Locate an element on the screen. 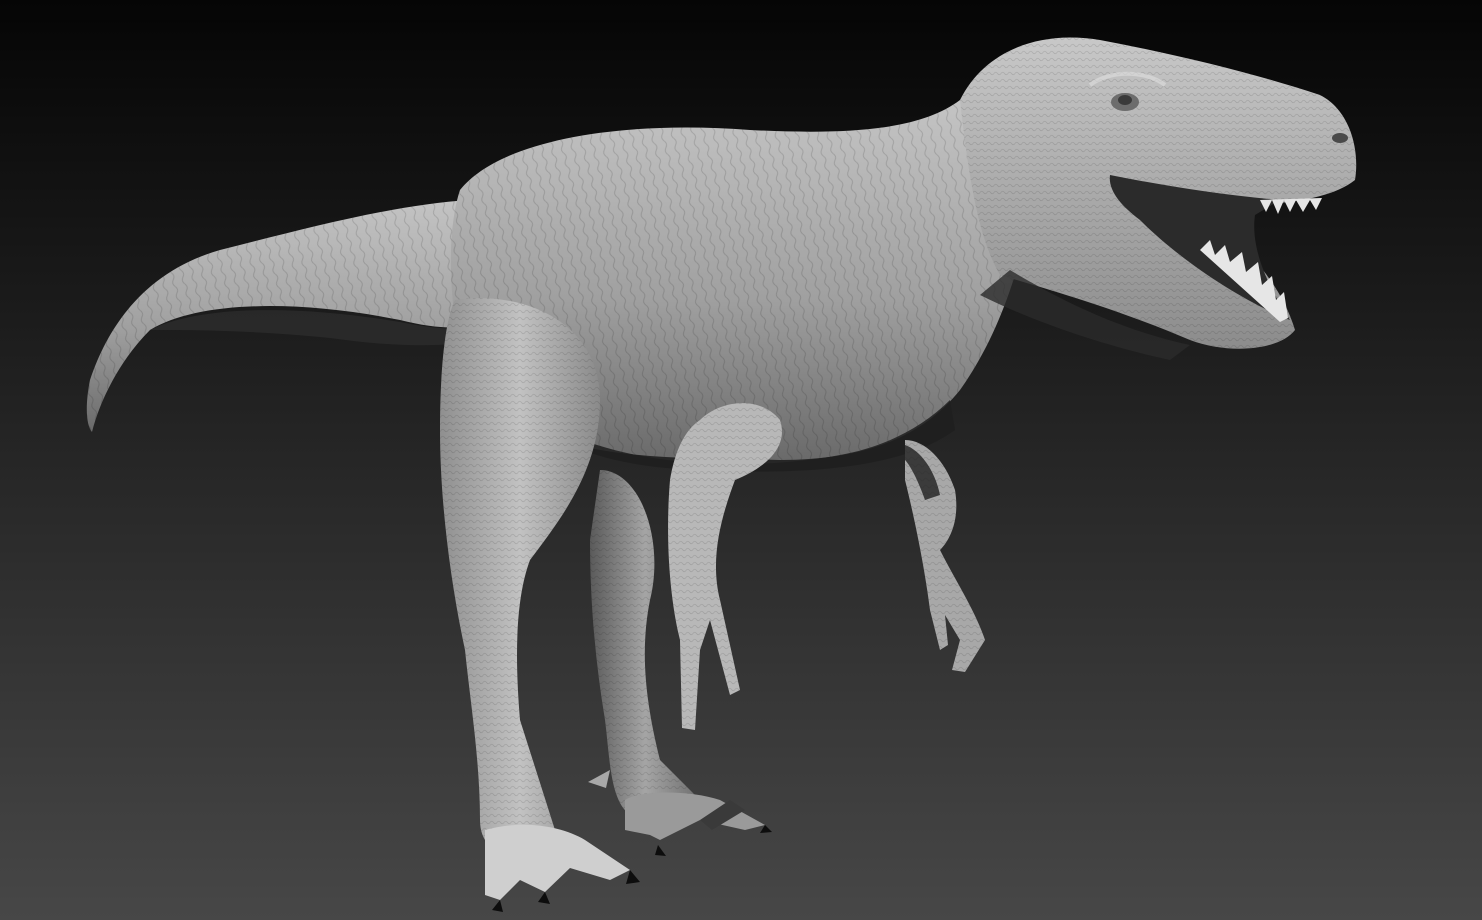  far-arm is located at coordinates (945, 556).